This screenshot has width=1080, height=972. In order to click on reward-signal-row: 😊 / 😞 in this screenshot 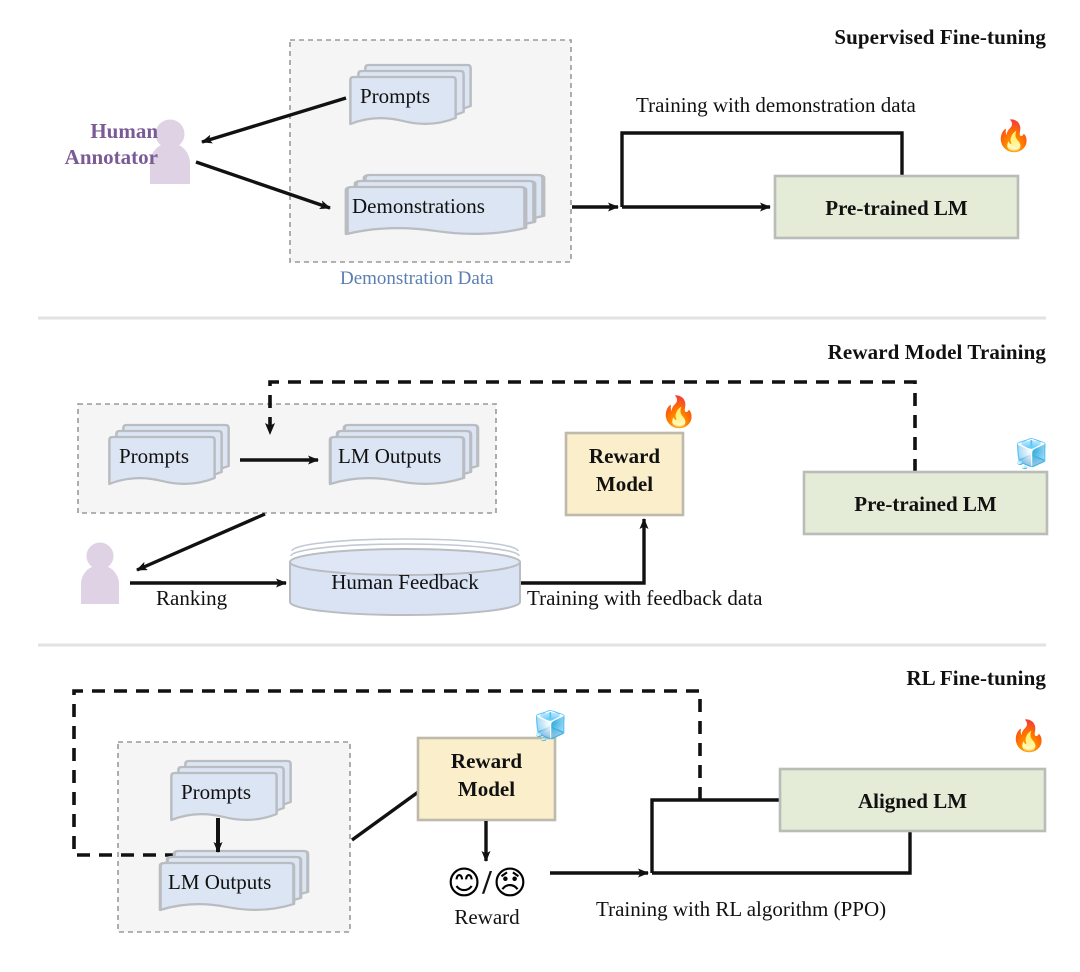, I will do `click(487, 882)`.